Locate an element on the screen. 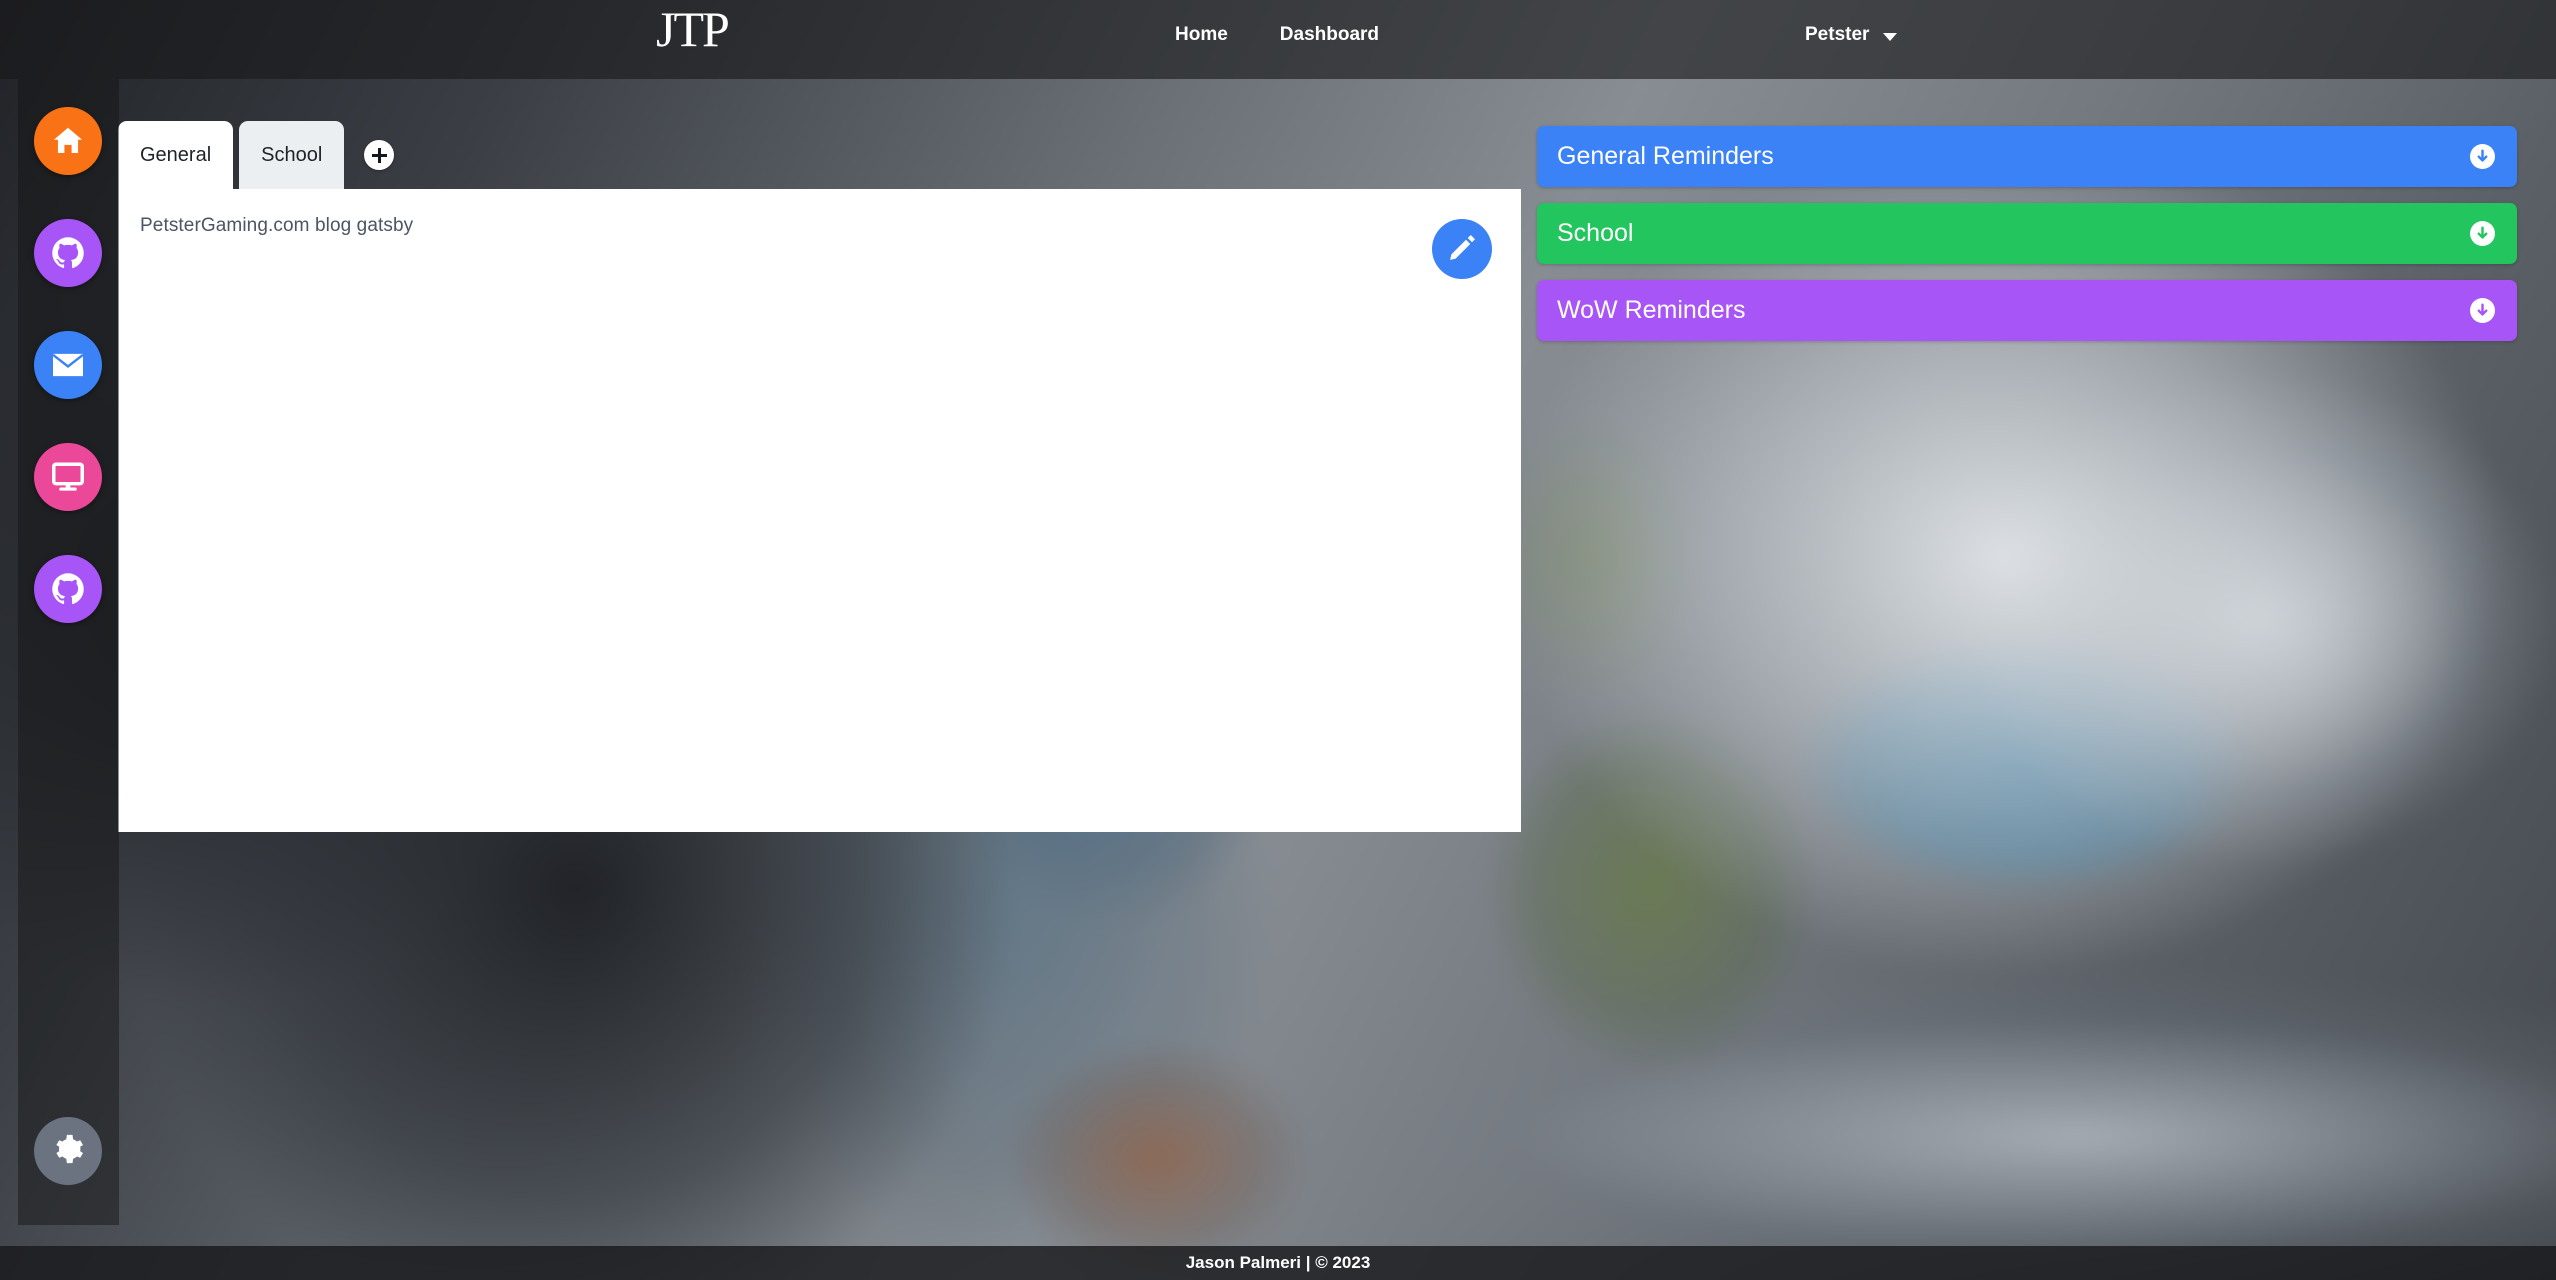  nav-link-dashboard: Dashboard is located at coordinates (1329, 35).